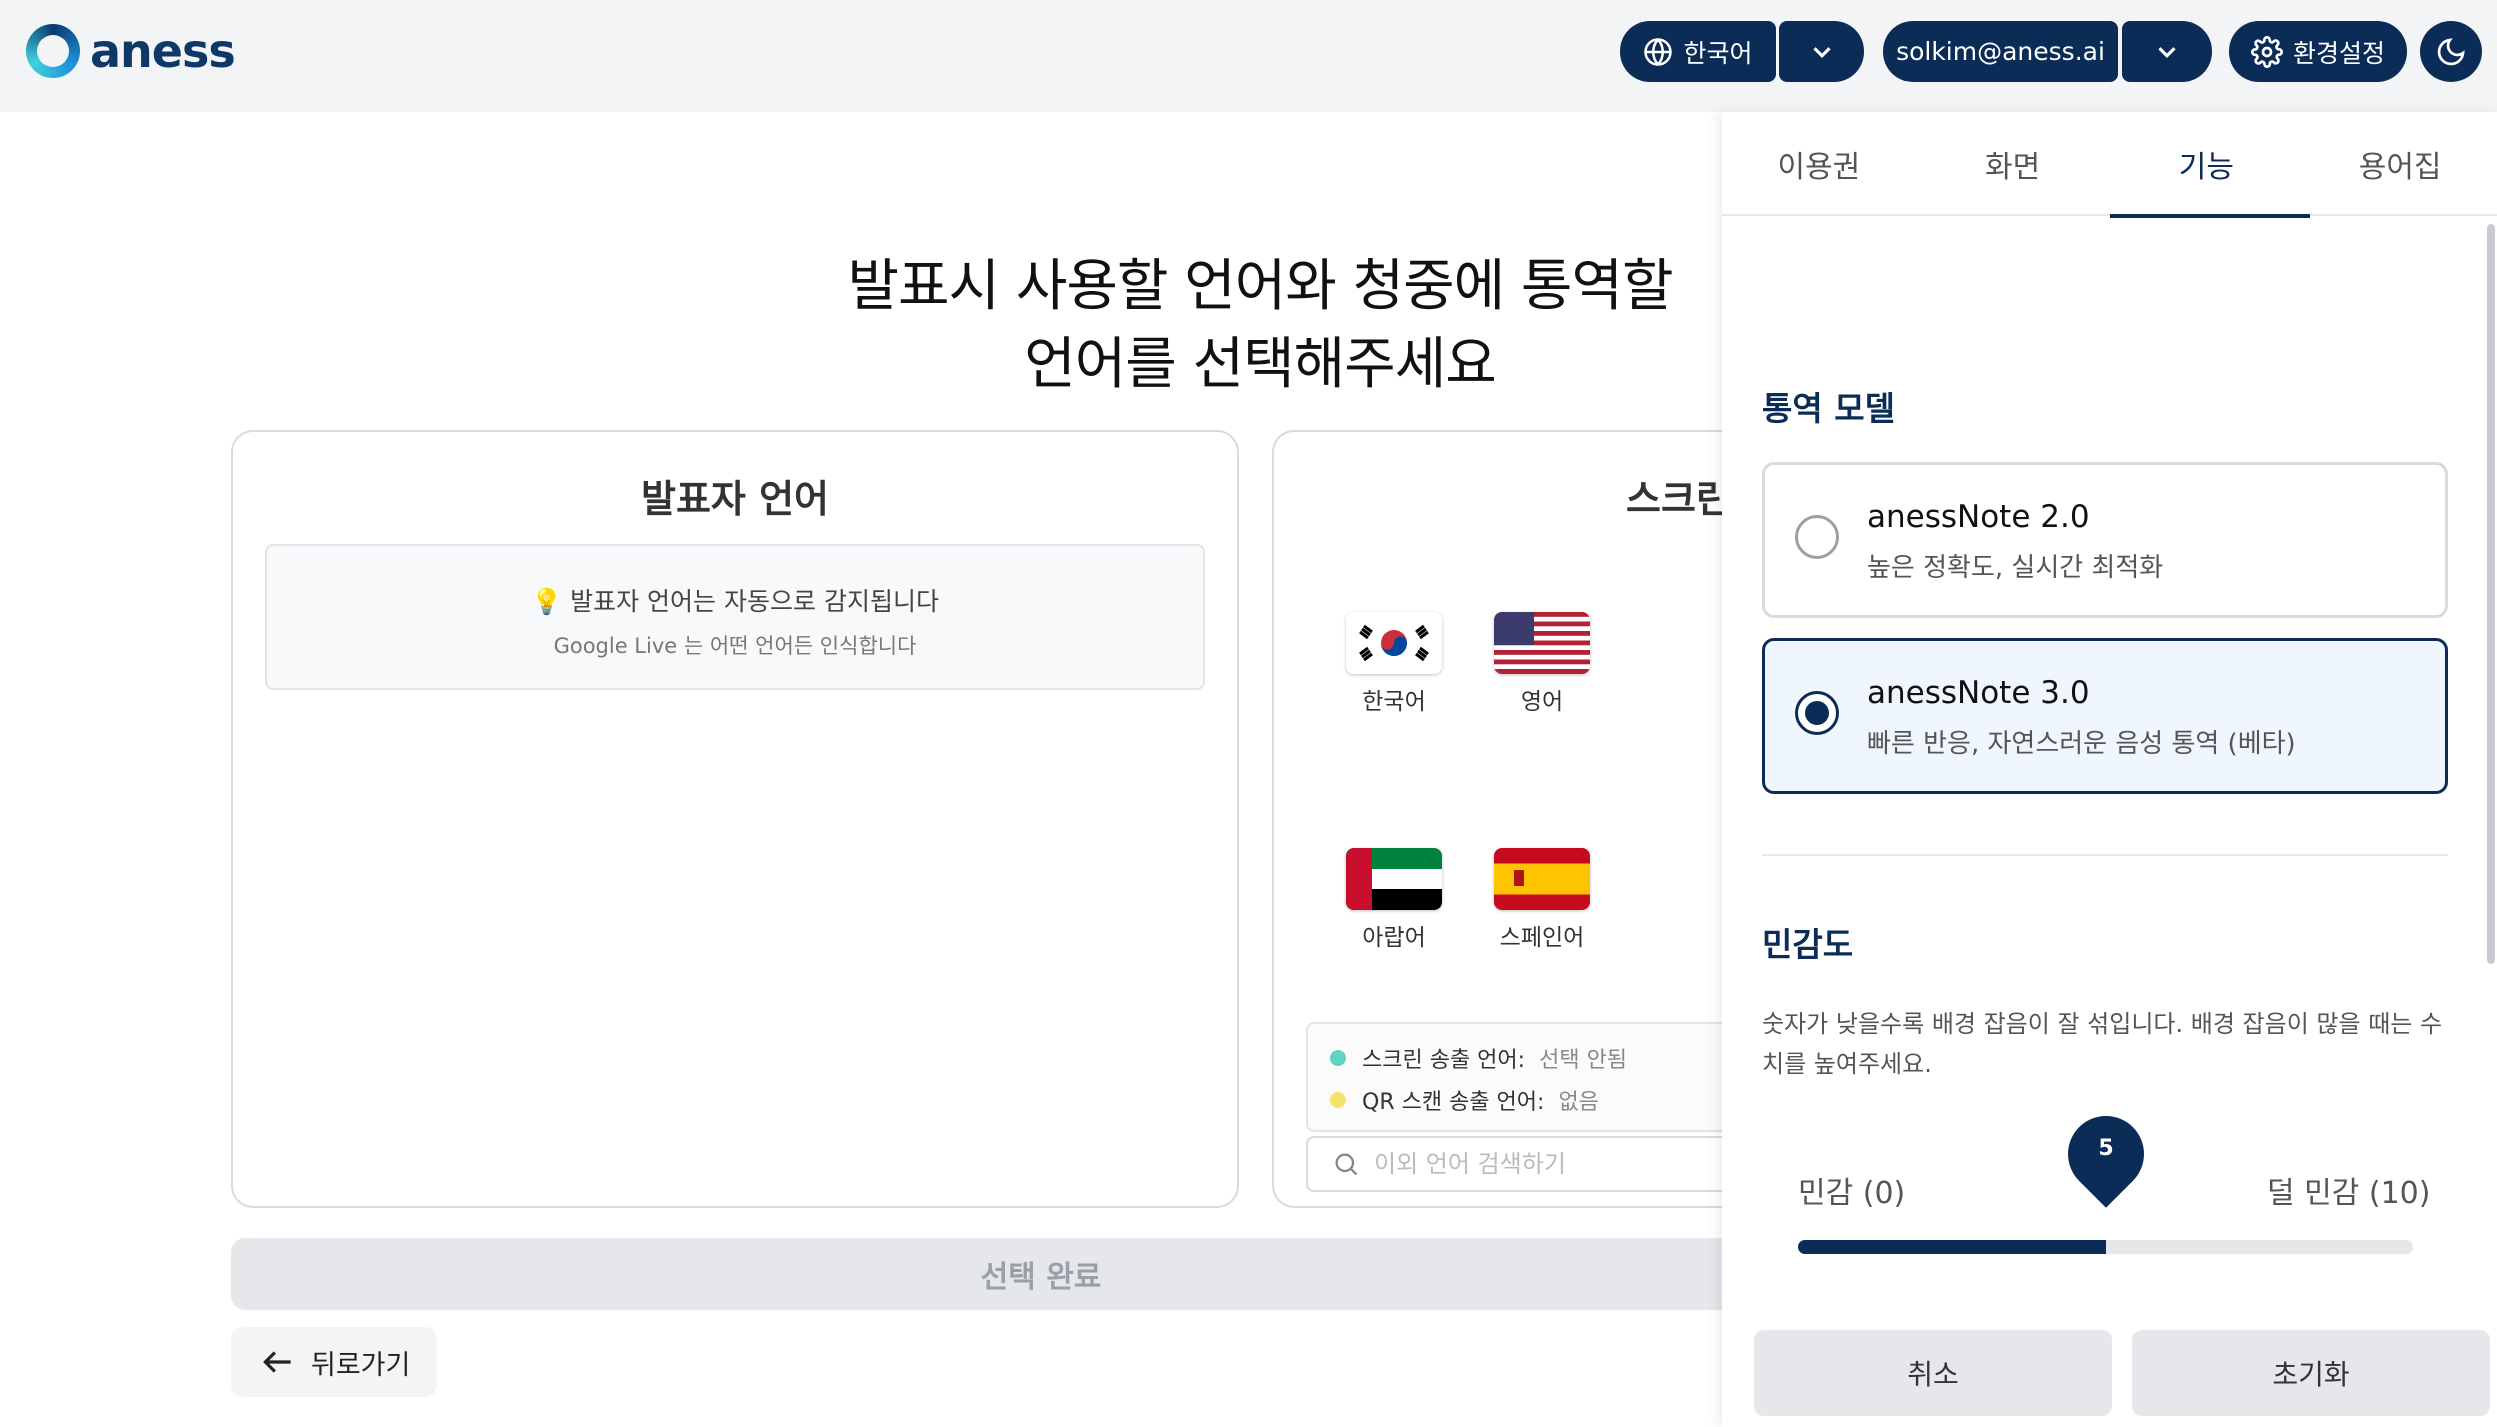  I want to click on gear-icon, so click(2267, 51).